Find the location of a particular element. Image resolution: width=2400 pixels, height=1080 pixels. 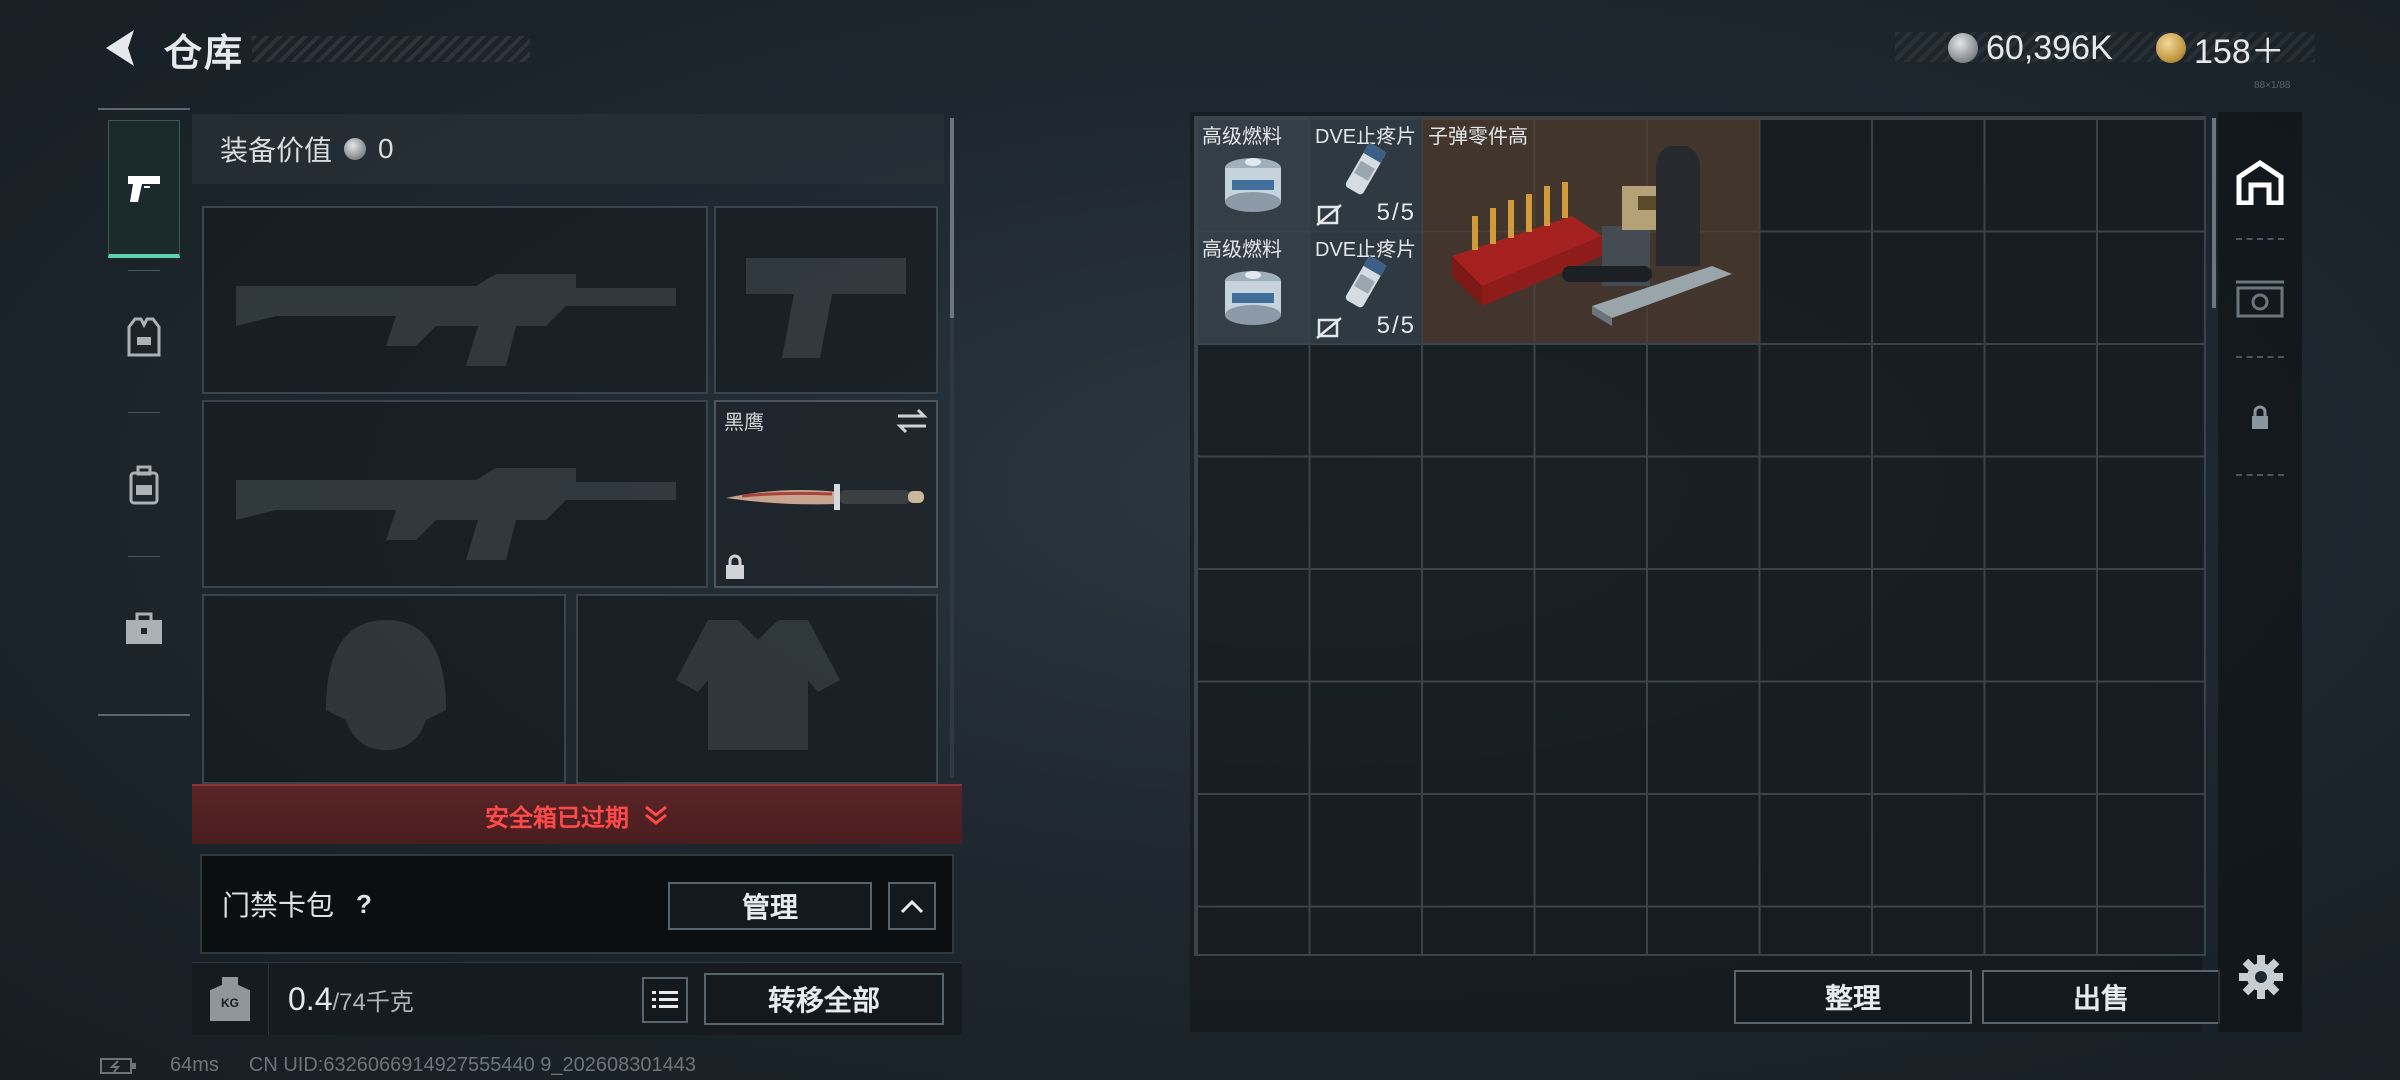

equipment-value-label: 装备价值 is located at coordinates (276, 150).